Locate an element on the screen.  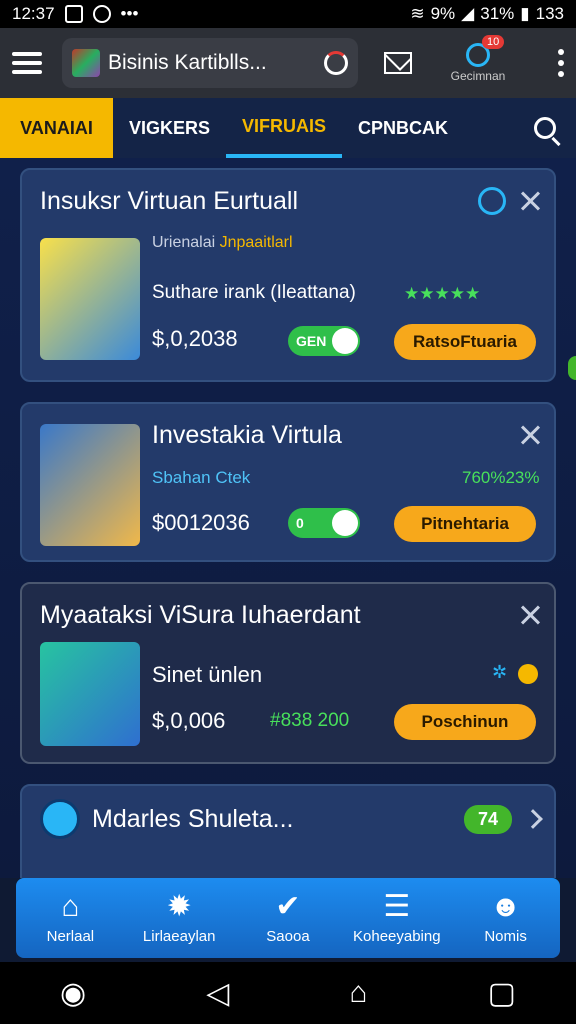
battery-icon: ▮ is located at coordinates (525, 13).